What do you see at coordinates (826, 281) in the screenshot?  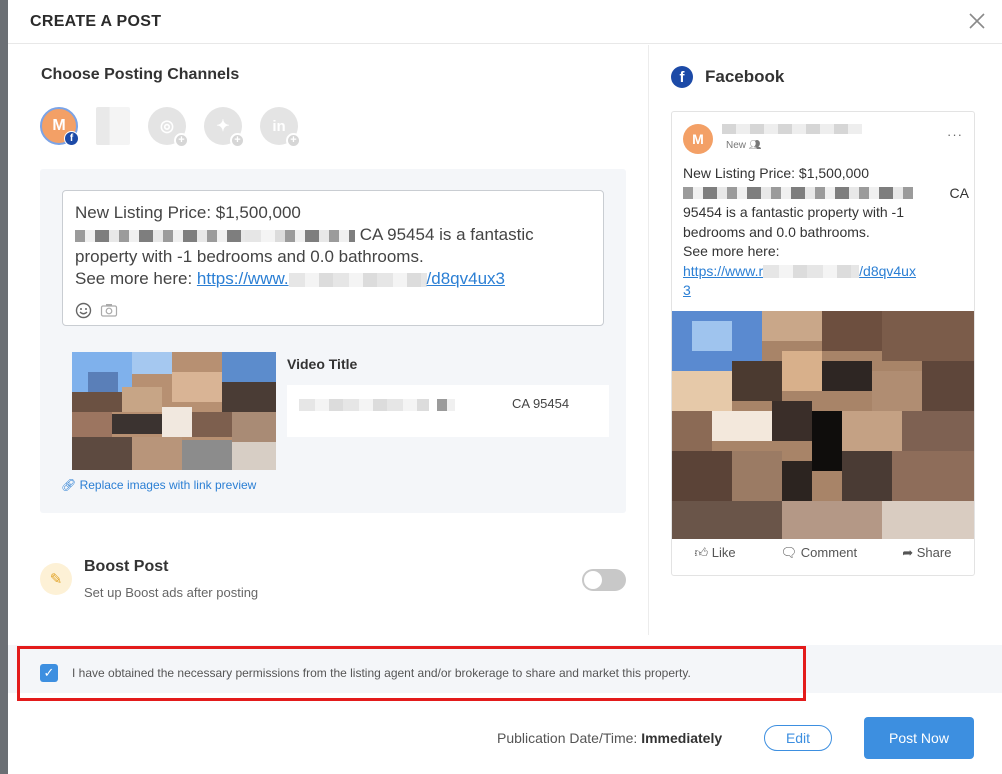 I see `preview-link: https://www.r/d8qv4ux 3` at bounding box center [826, 281].